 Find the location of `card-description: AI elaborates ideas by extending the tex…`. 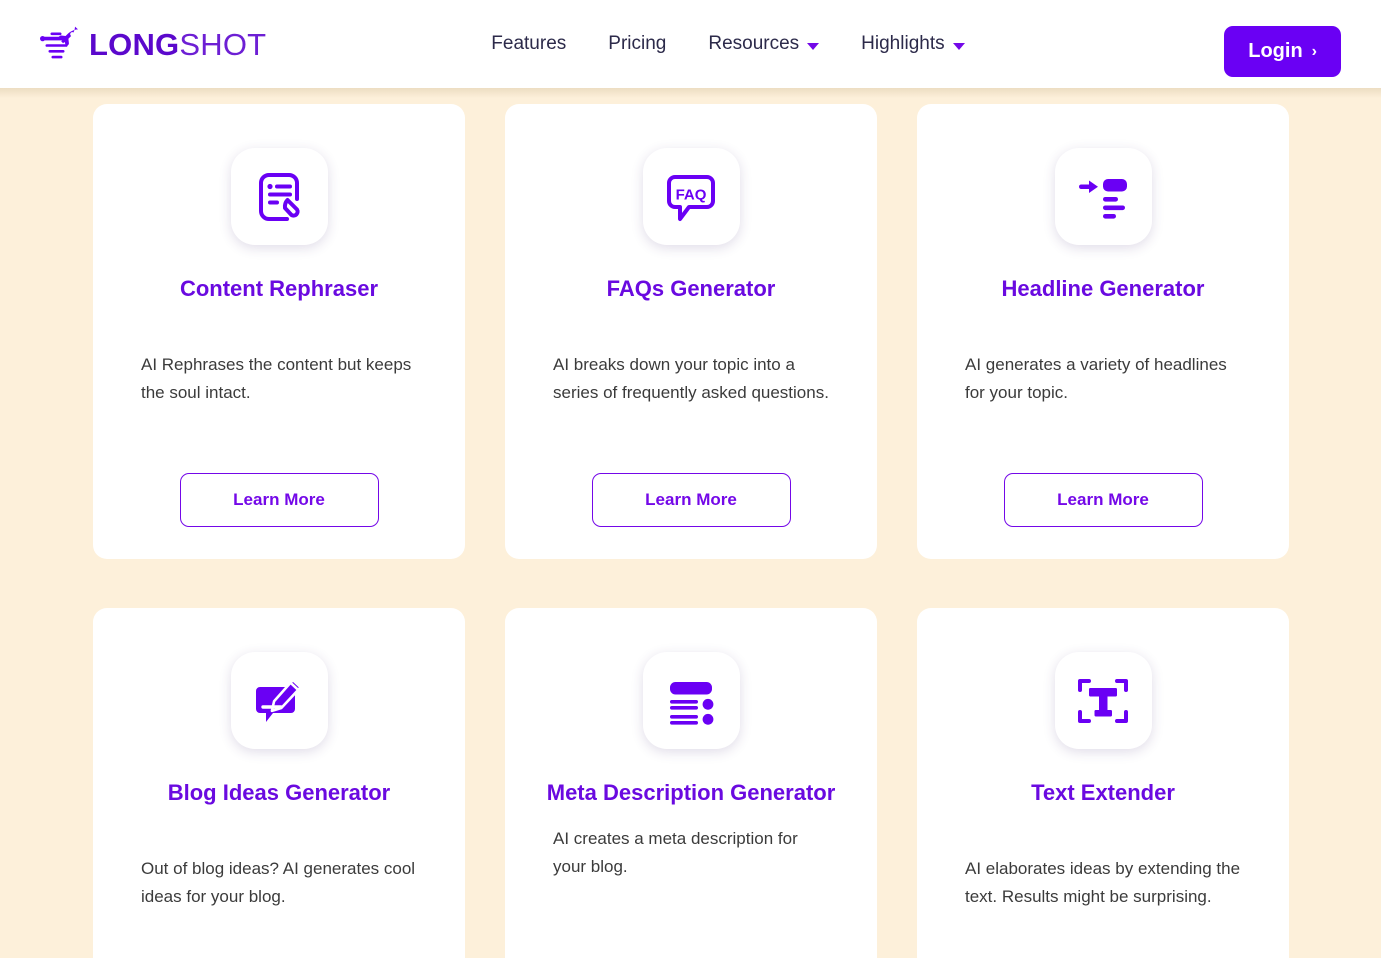

card-description: AI elaborates ideas by extending the tex… is located at coordinates (1103, 882).